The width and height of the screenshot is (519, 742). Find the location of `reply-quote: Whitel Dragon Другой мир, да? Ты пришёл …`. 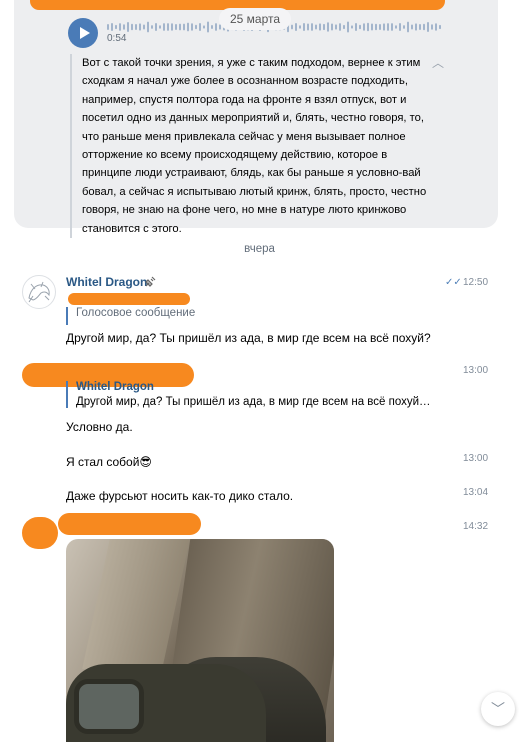

reply-quote: Whitel Dragon Другой мир, да? Ты пришёл … is located at coordinates (261, 394).